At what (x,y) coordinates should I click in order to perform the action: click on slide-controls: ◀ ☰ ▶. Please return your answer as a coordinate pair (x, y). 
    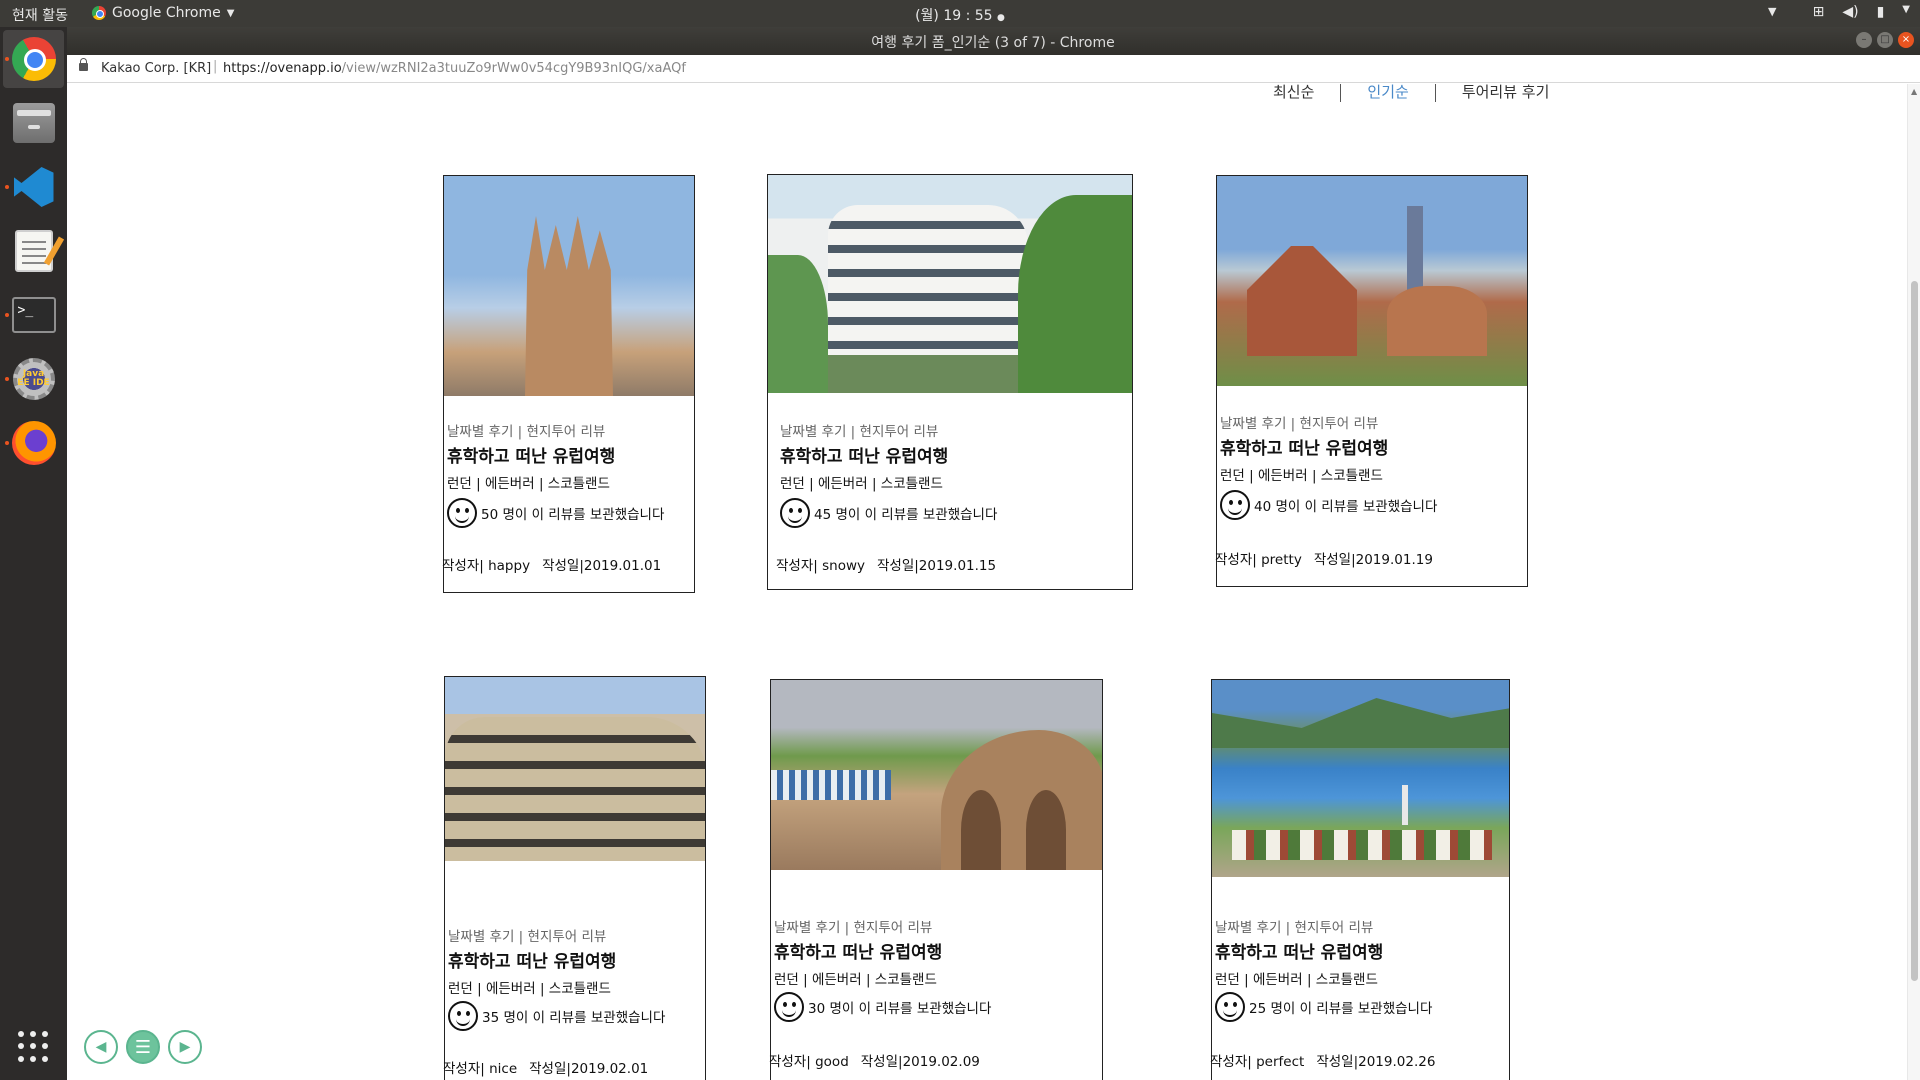
    Looking at the image, I should click on (143, 1047).